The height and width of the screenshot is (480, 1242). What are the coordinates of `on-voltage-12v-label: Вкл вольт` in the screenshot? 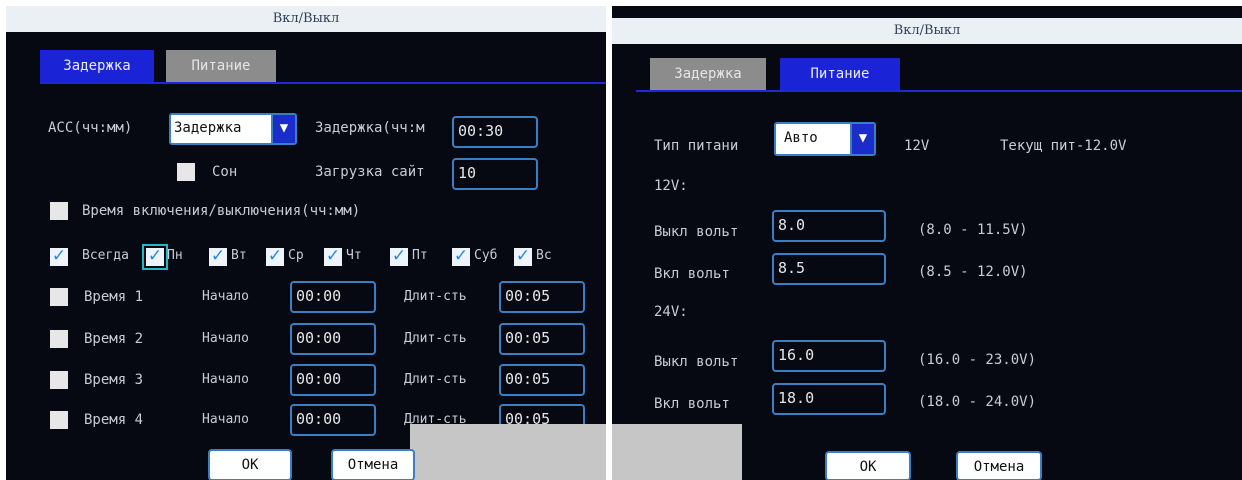 It's located at (692, 274).